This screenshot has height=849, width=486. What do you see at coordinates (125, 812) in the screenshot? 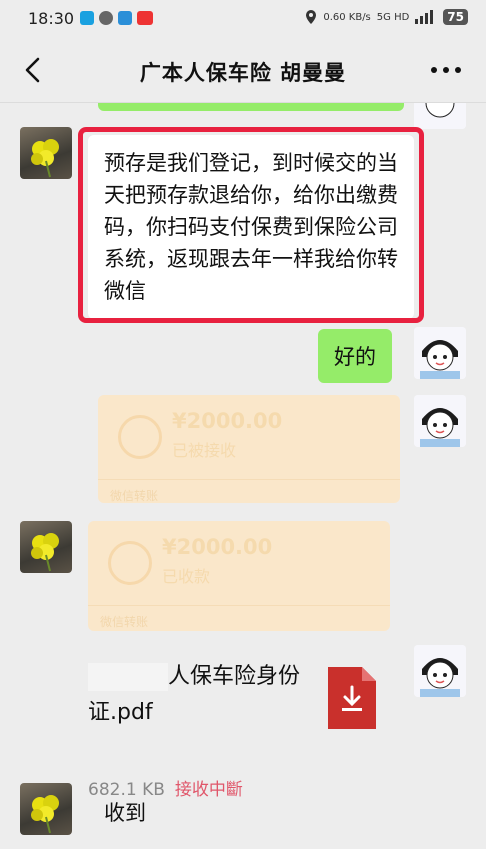
I see `received-message-text: 收到` at bounding box center [125, 812].